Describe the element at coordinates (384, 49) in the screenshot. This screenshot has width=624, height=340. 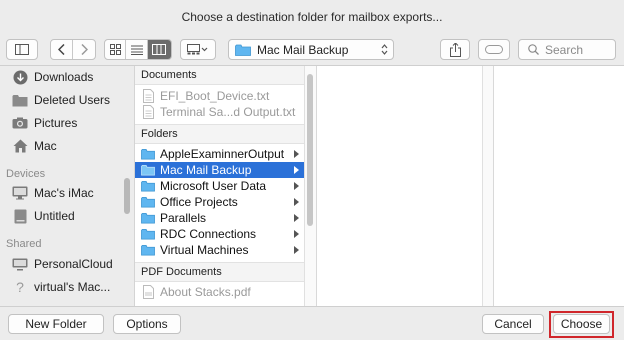
I see `chevron-updown-icon` at that location.